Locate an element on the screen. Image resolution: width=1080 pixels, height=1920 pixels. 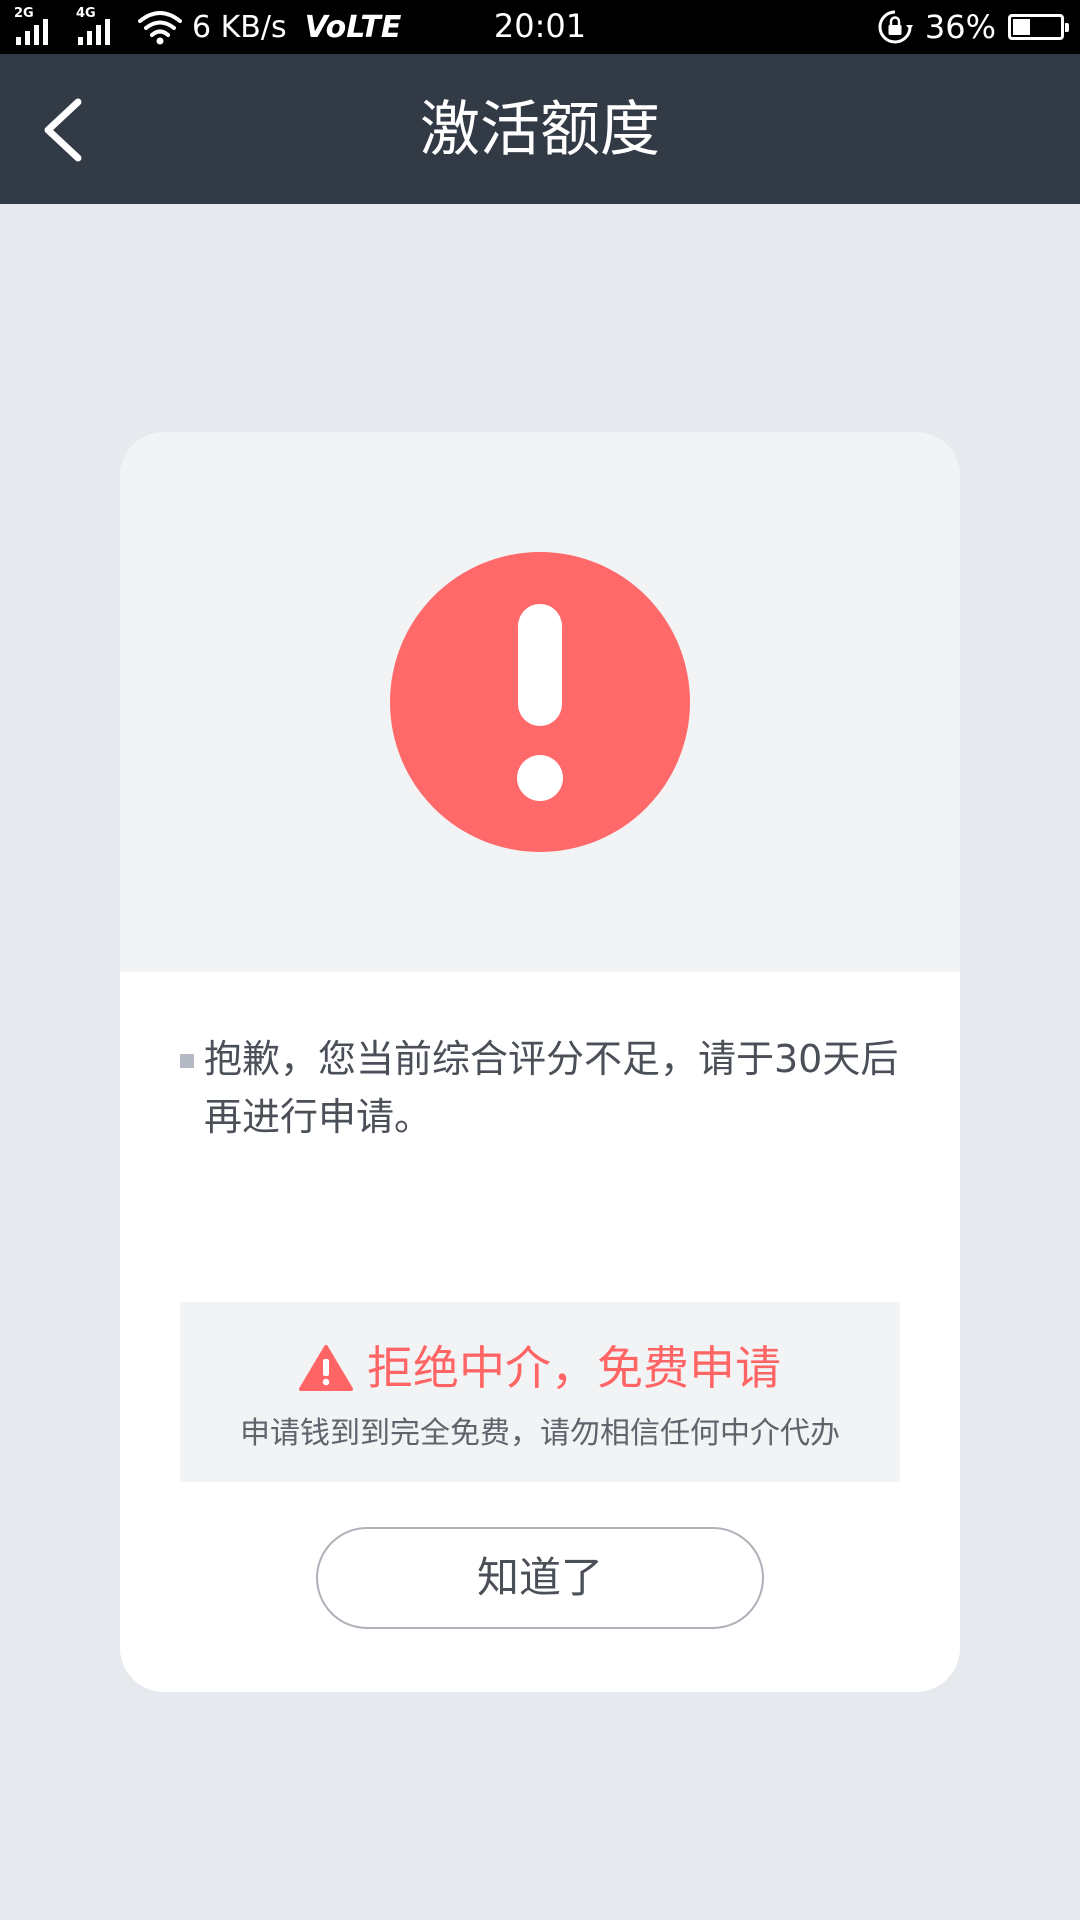
page-title: 激活额度 is located at coordinates (540, 130).